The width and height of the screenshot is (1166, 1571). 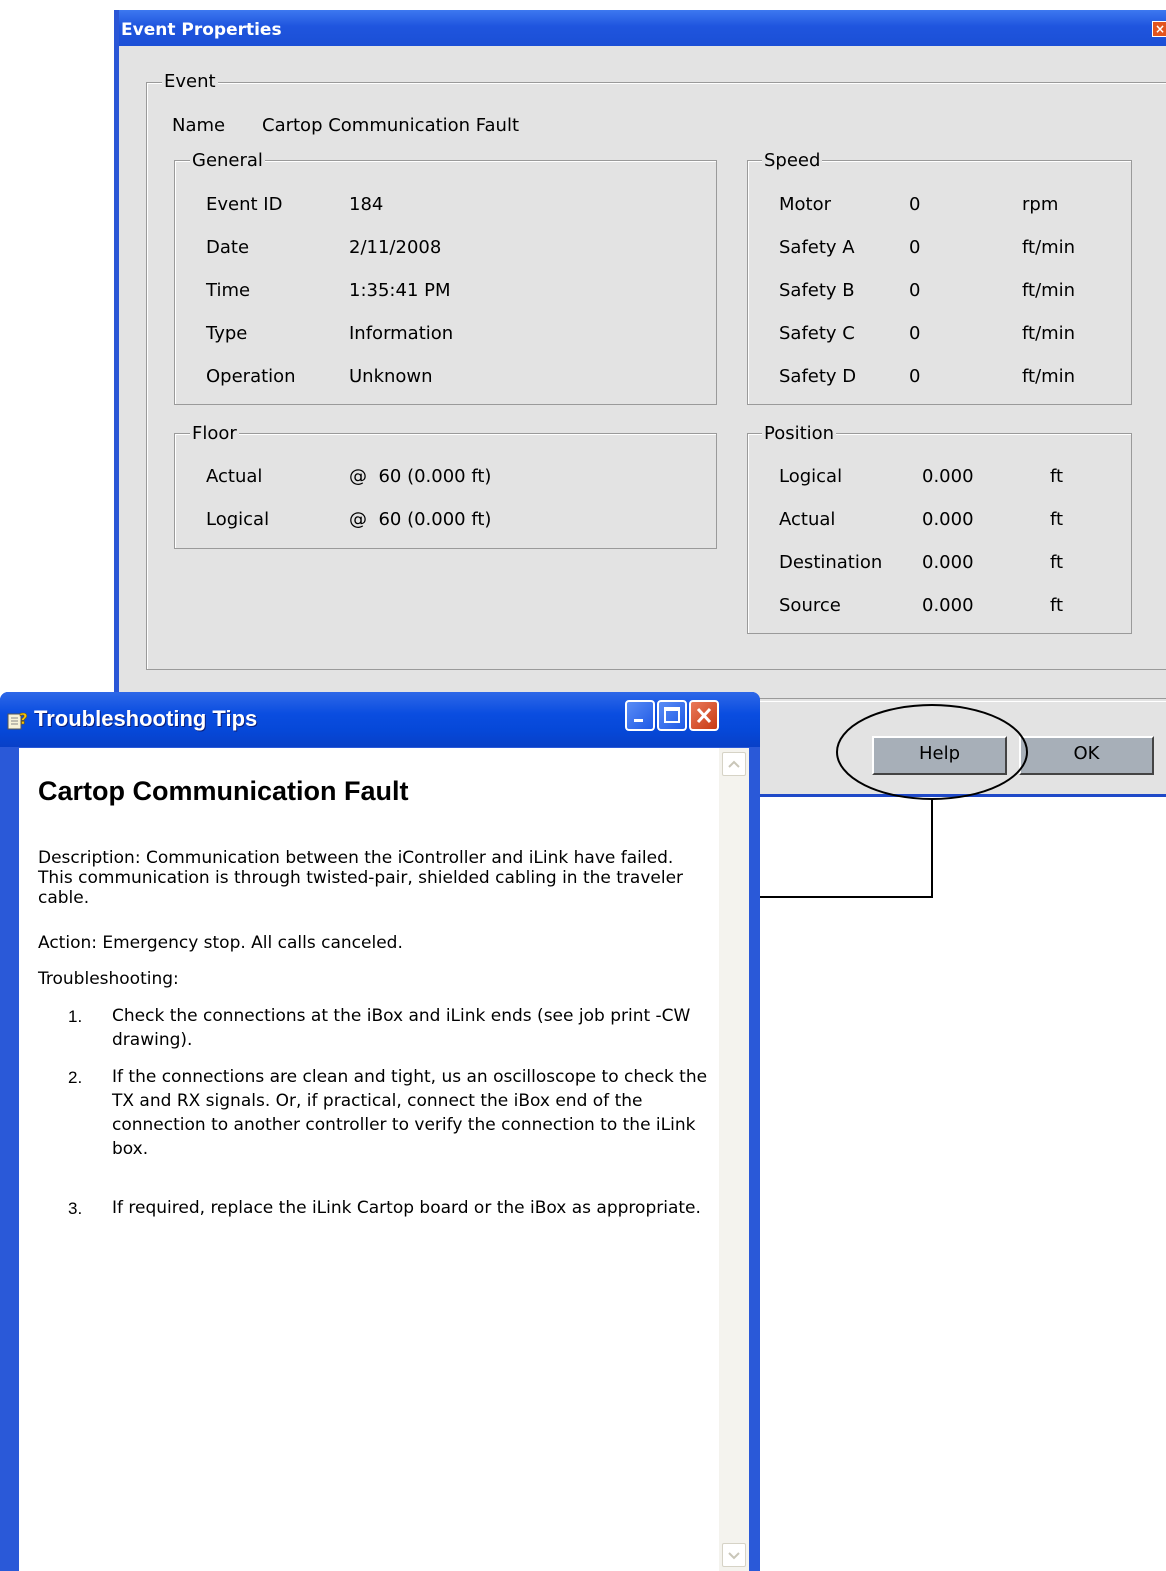 I want to click on minimize-button, so click(x=640, y=715).